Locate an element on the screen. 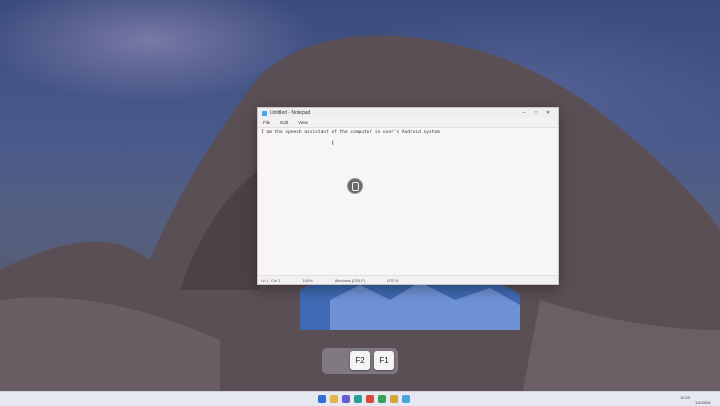 This screenshot has width=720, height=406. green-app-icon is located at coordinates (382, 399).